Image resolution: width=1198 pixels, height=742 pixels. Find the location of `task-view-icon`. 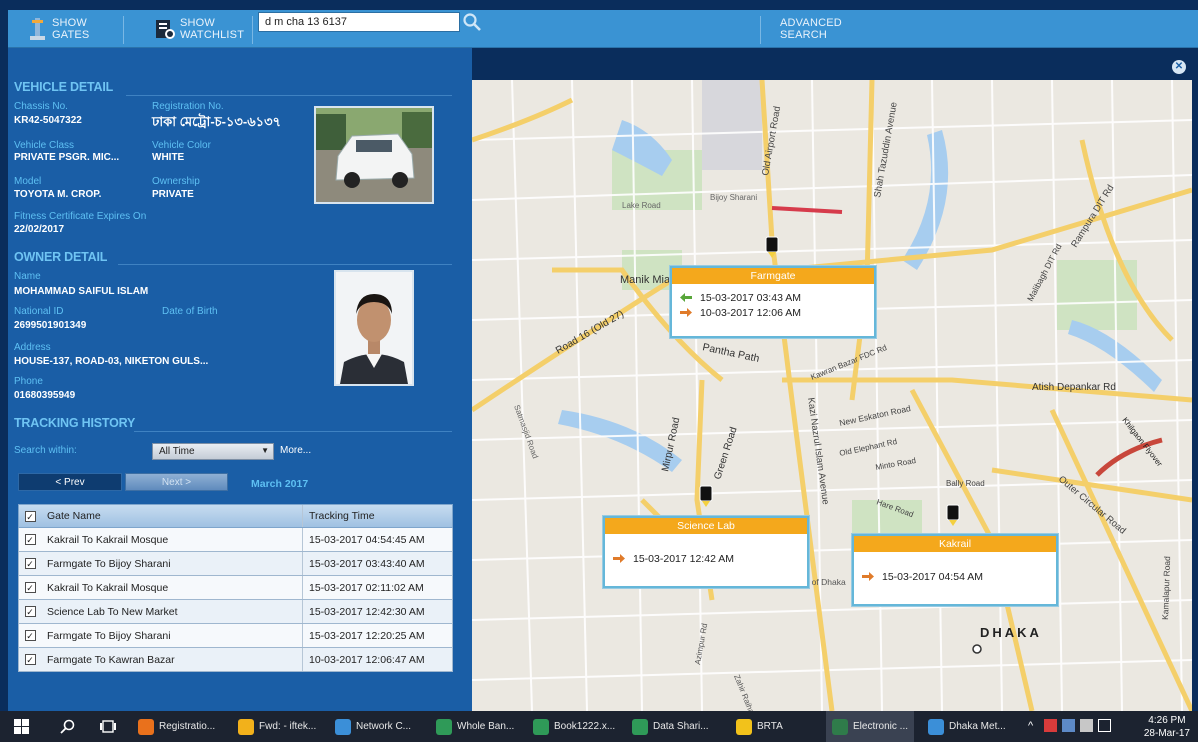

task-view-icon is located at coordinates (108, 726).